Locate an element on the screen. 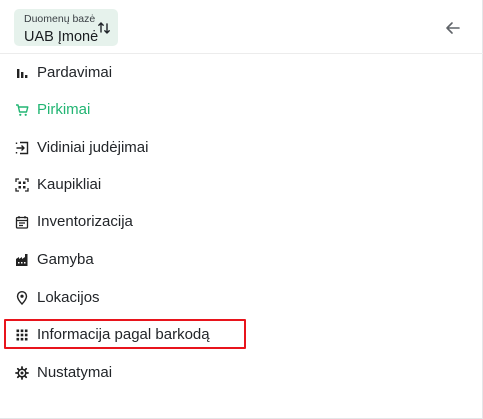 The image size is (483, 419). move-in-icon is located at coordinates (22, 148).